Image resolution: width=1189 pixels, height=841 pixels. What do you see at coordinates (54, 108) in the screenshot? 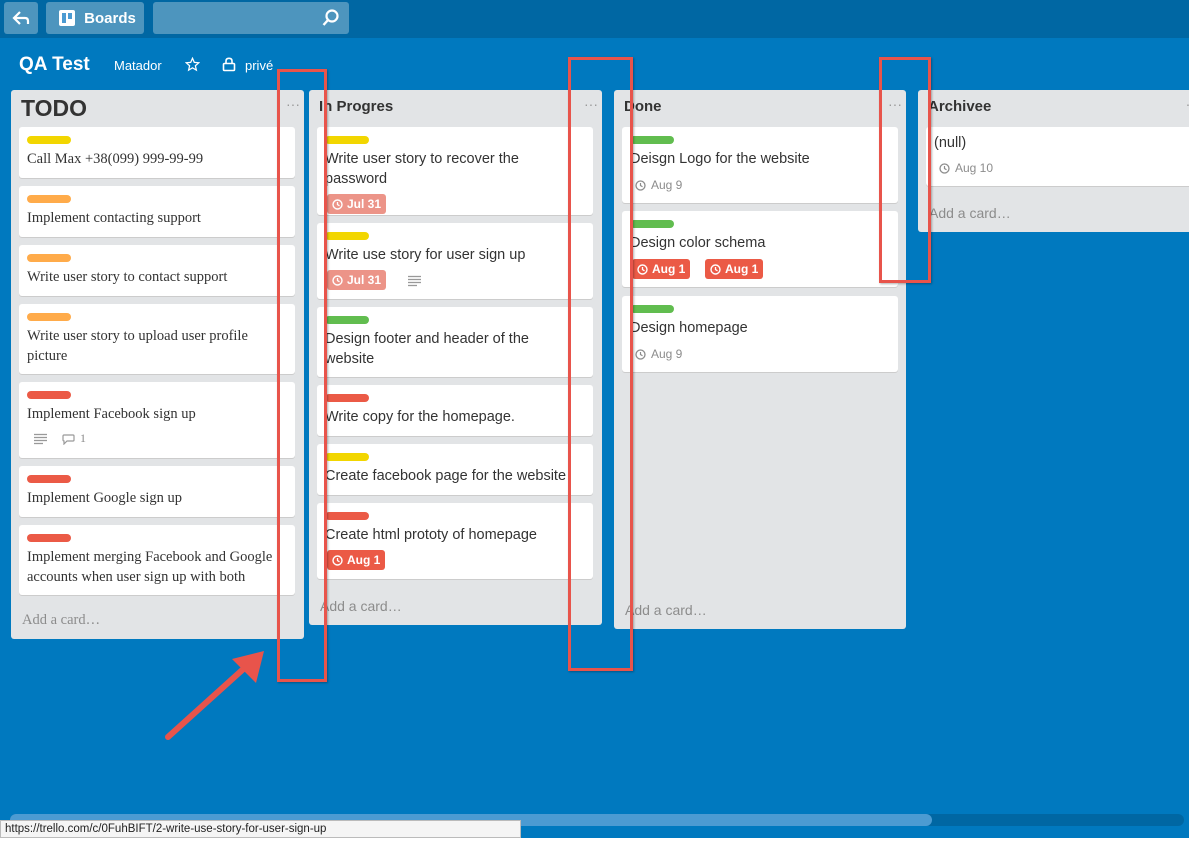
I see `list-title: TODO` at bounding box center [54, 108].